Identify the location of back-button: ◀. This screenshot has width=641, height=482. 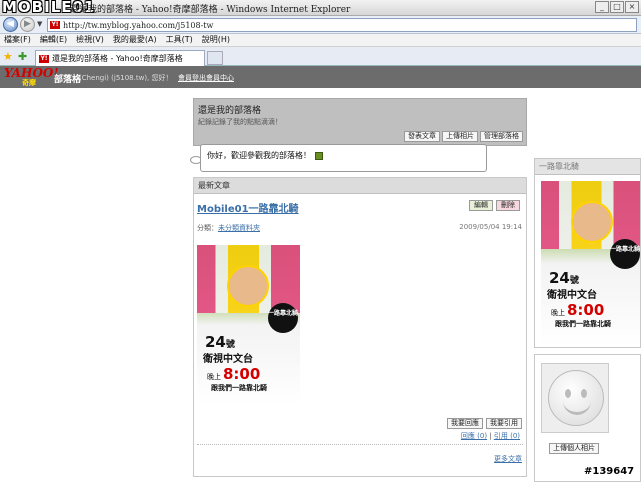
(10, 24).